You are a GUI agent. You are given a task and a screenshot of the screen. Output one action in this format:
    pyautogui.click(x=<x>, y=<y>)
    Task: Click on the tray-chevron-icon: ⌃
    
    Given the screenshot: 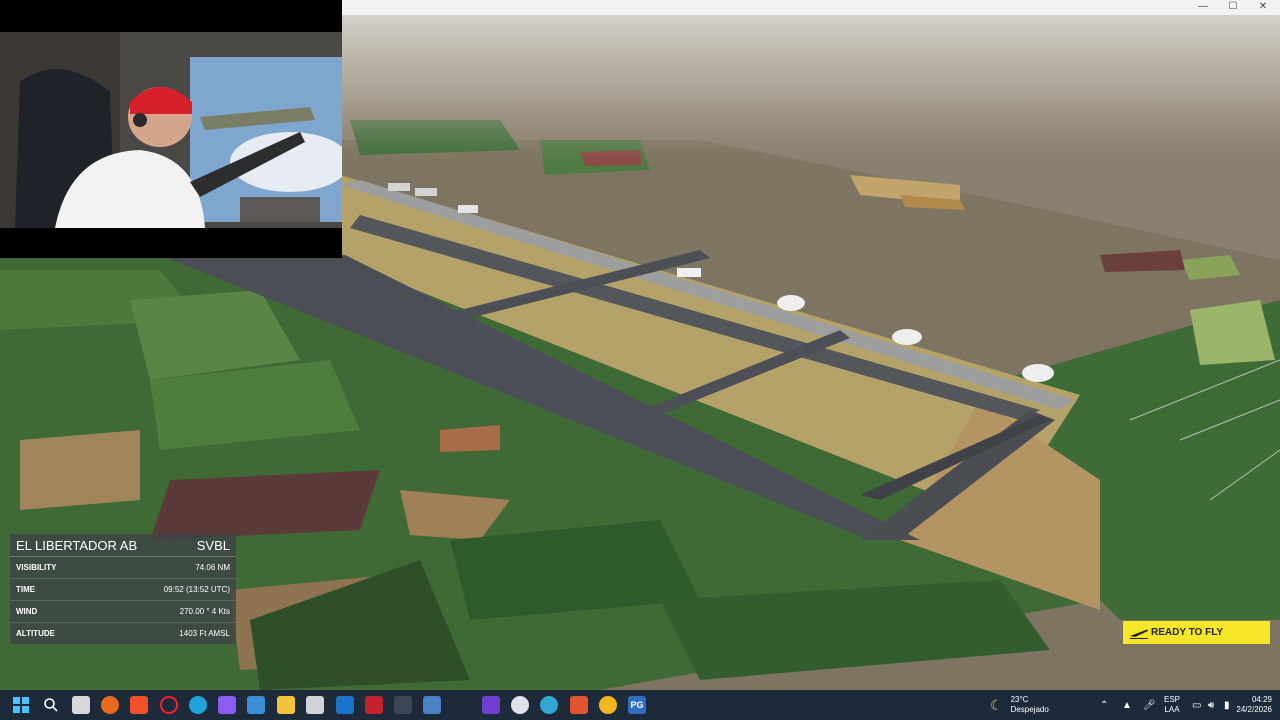 What is the action you would take?
    pyautogui.click(x=1104, y=705)
    